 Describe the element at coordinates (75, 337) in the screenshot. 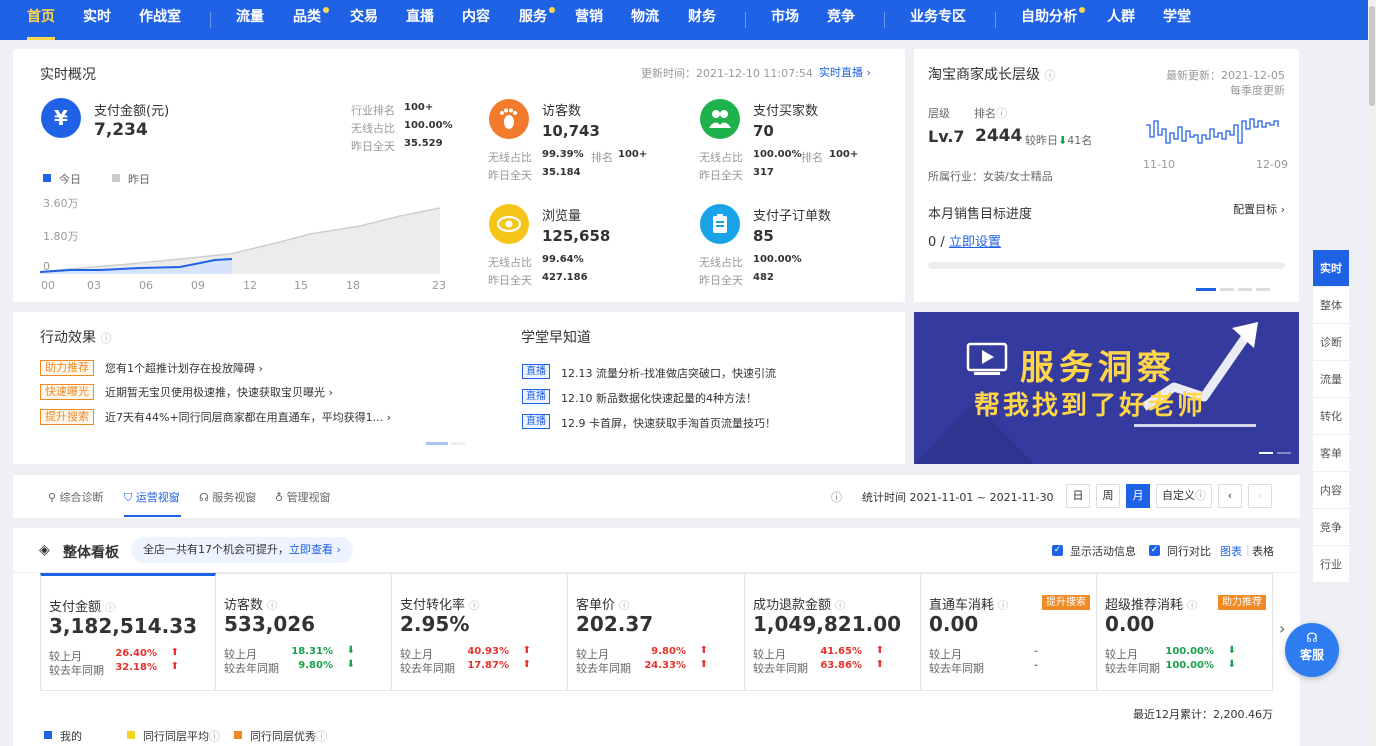

I see `action-title: 行动效果 ⓘ` at that location.